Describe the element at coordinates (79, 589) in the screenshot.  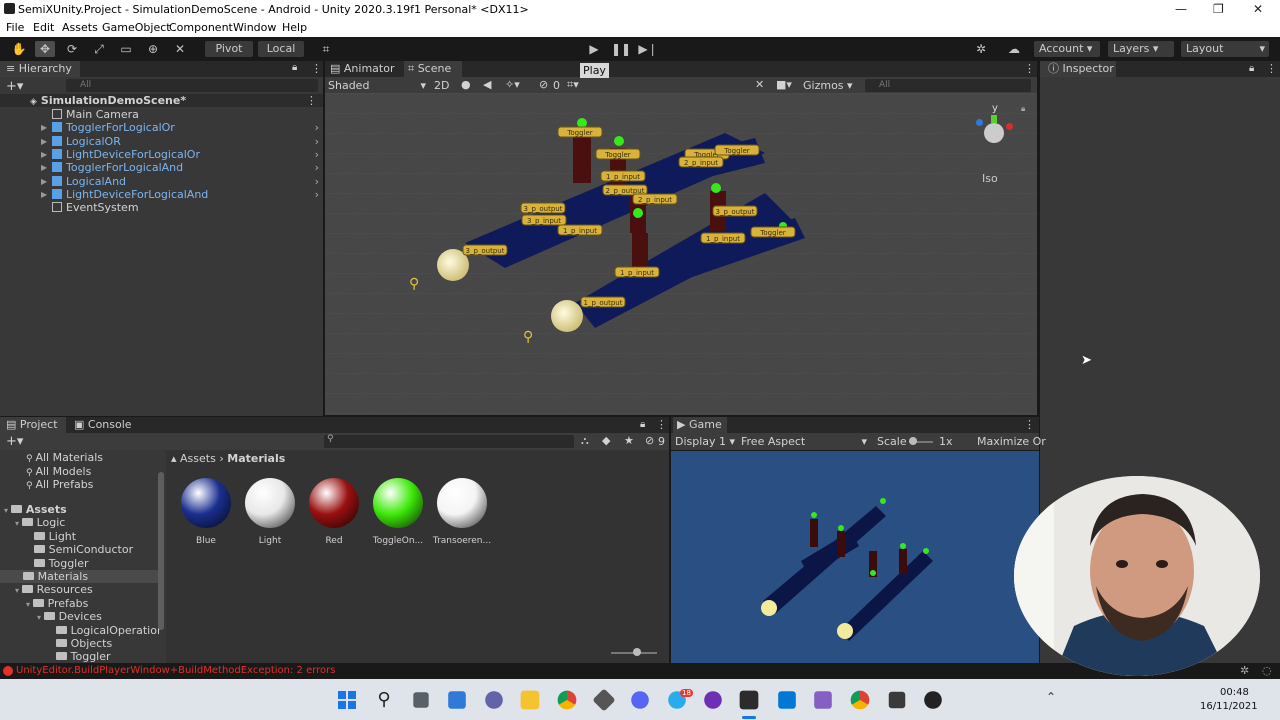
I see `project-folder: ▾ Resources` at that location.